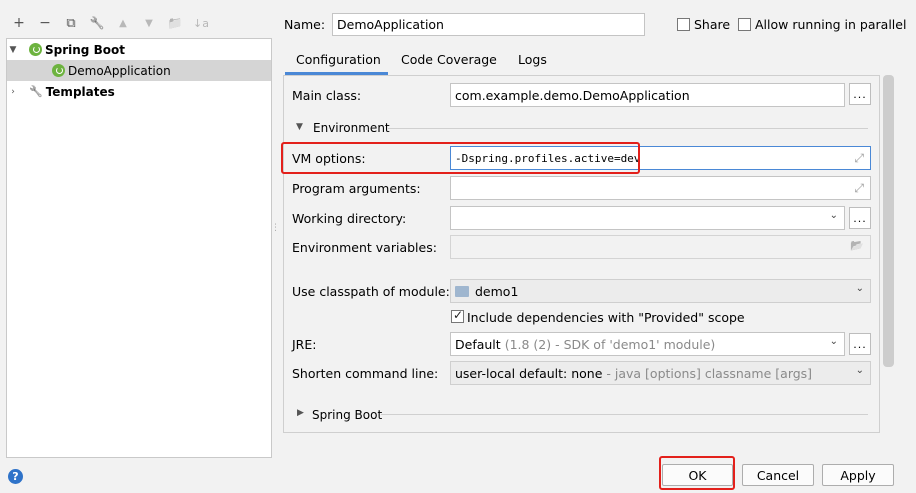 The height and width of the screenshot is (493, 916). Describe the element at coordinates (478, 344) in the screenshot. I see `jre-value: Default` at that location.